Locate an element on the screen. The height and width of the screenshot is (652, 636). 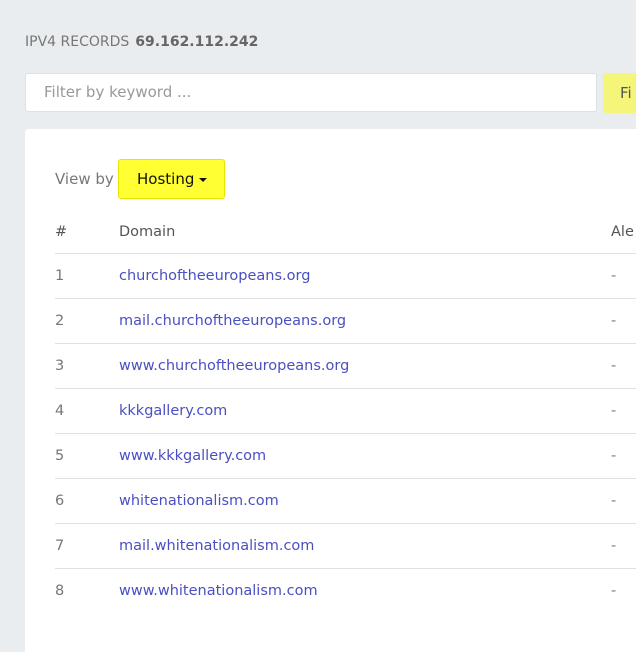
domain-link: mail.churchoftheeuropeans.org is located at coordinates (232, 321).